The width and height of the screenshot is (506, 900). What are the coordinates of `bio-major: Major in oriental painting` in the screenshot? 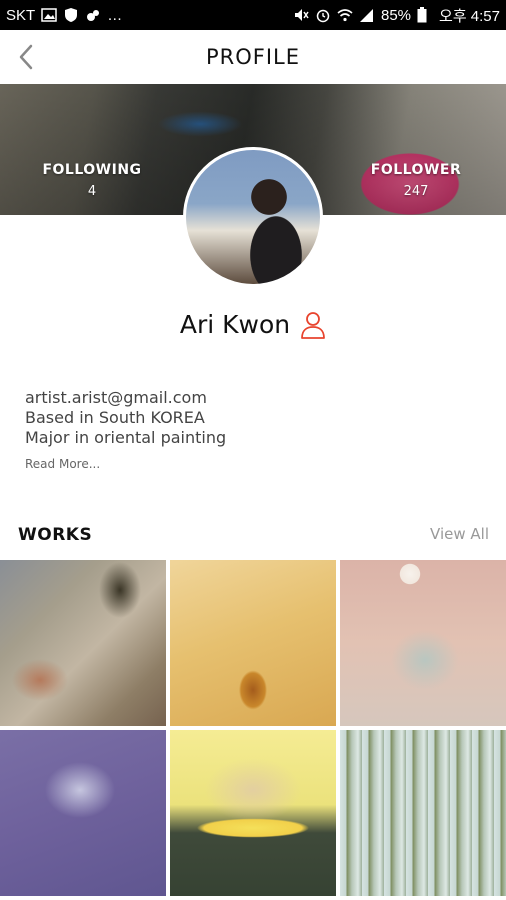 It's located at (126, 437).